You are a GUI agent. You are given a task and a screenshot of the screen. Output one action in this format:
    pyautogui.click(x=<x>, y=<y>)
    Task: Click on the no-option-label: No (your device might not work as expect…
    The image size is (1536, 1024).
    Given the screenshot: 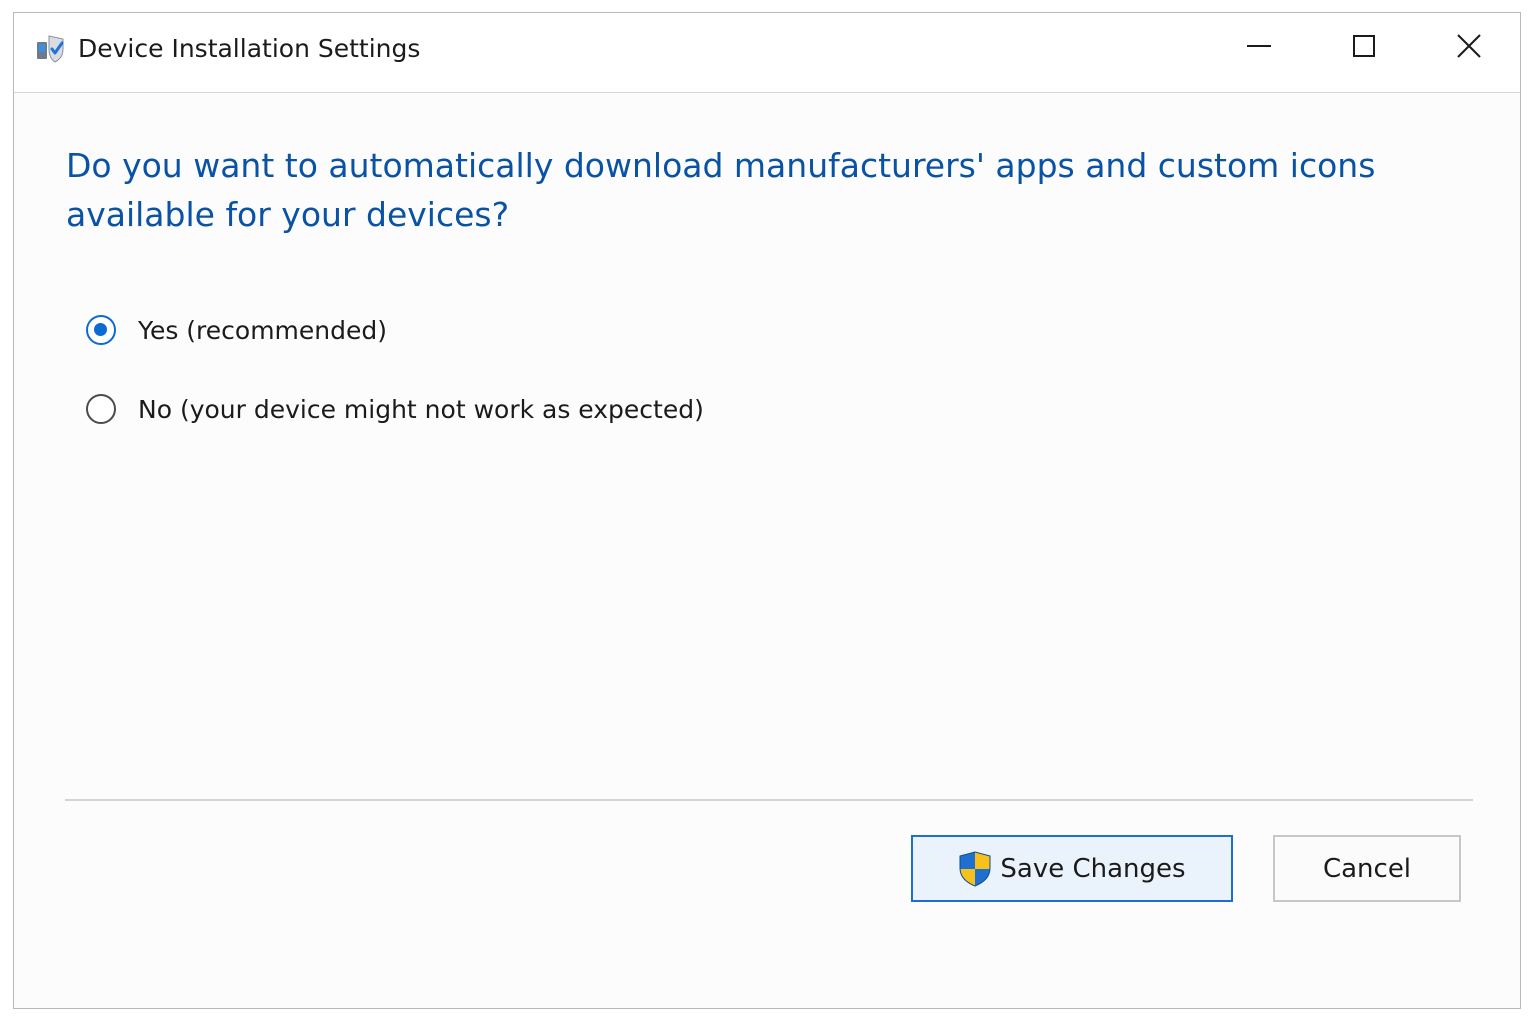 What is the action you would take?
    pyautogui.click(x=421, y=409)
    